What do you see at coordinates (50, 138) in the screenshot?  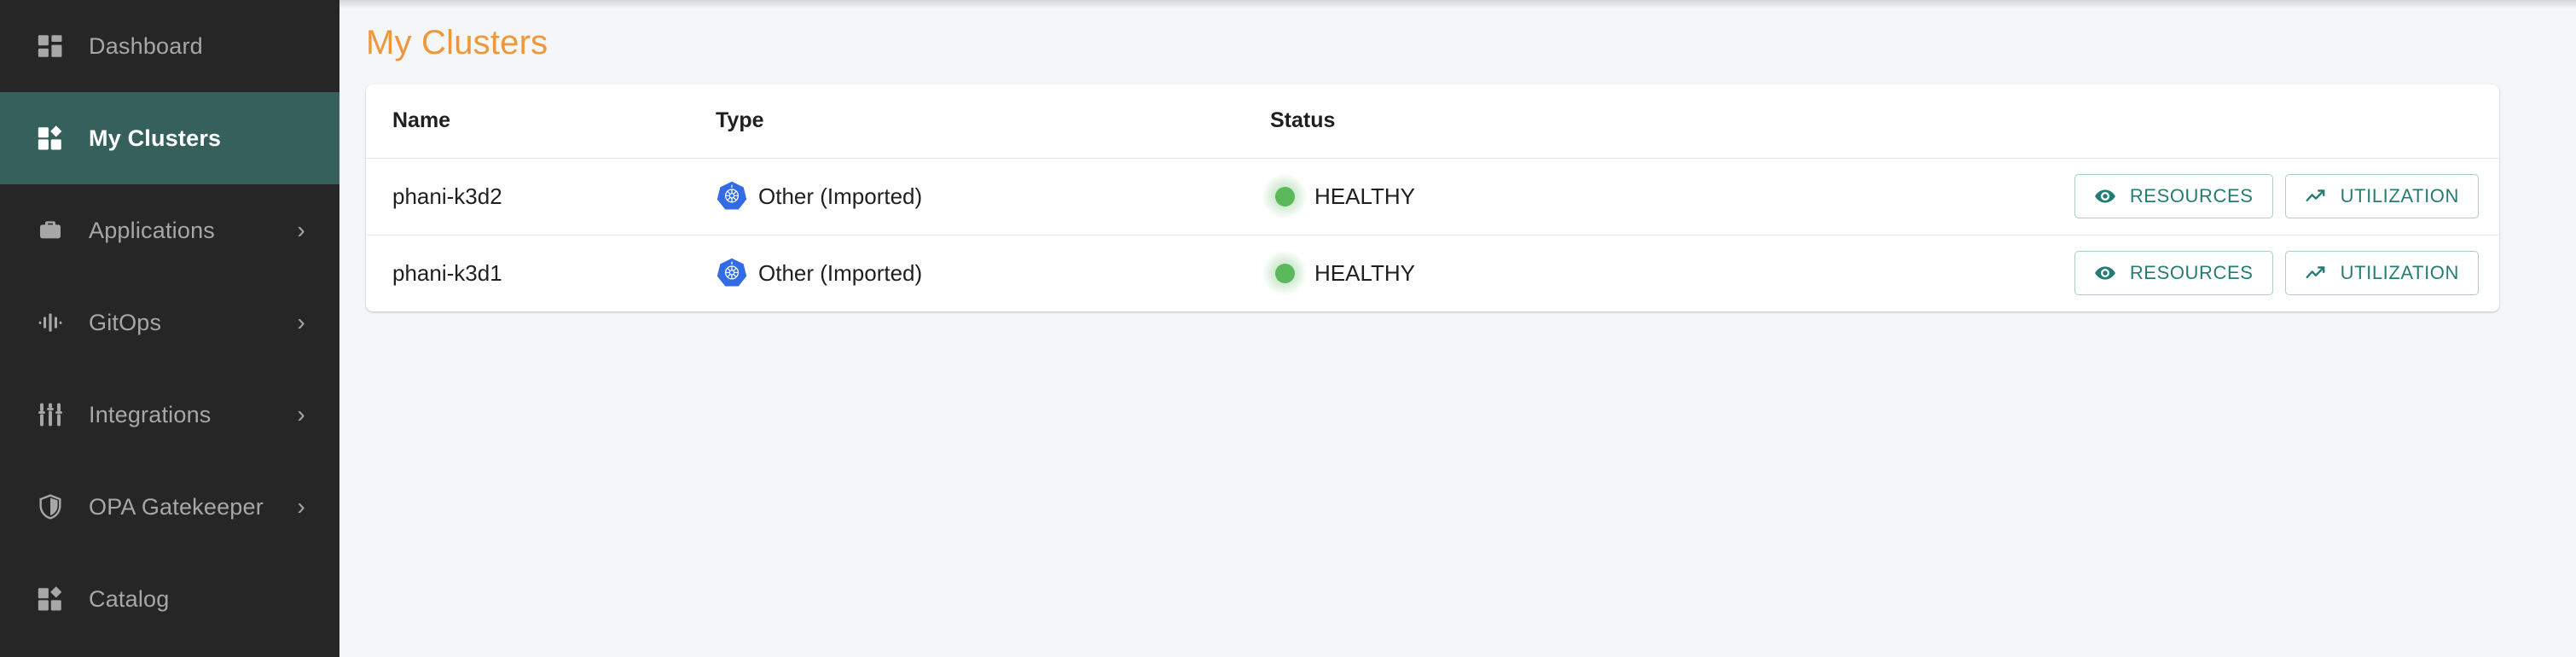 I see `clusters-icon` at bounding box center [50, 138].